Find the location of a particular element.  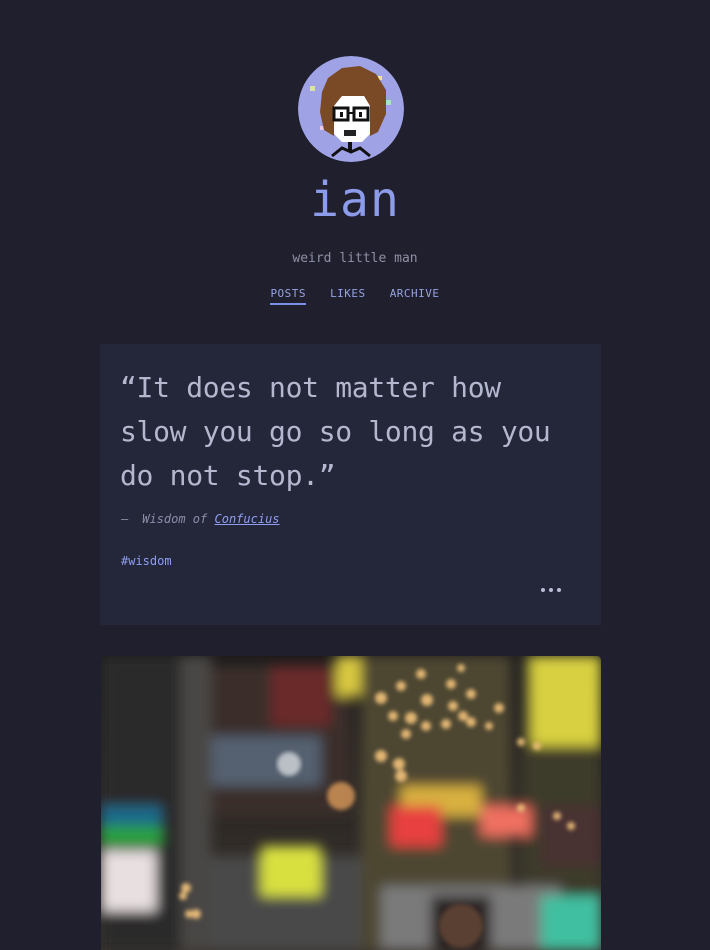

blog-description: weird little man is located at coordinates (355, 258).